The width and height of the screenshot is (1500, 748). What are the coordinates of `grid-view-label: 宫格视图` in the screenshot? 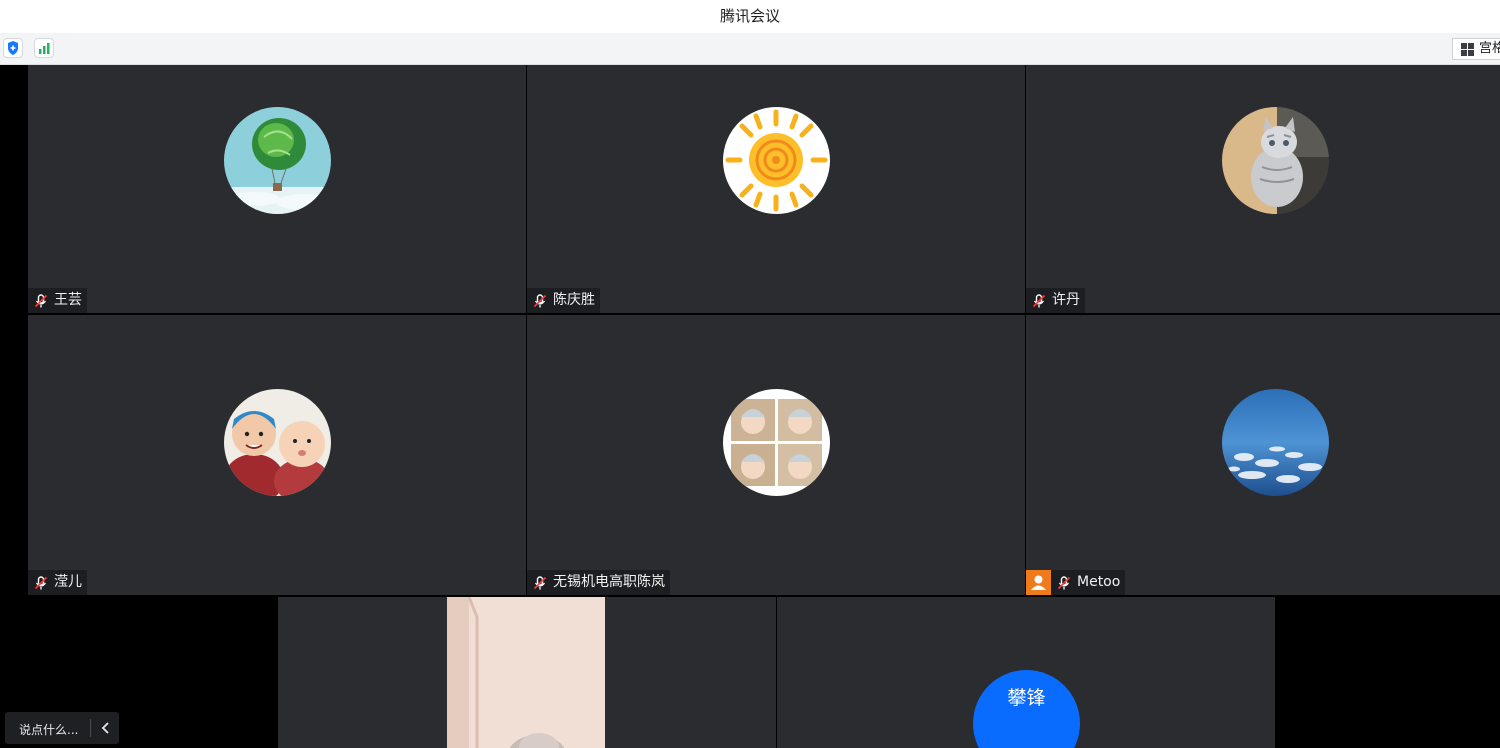 It's located at (1489, 48).